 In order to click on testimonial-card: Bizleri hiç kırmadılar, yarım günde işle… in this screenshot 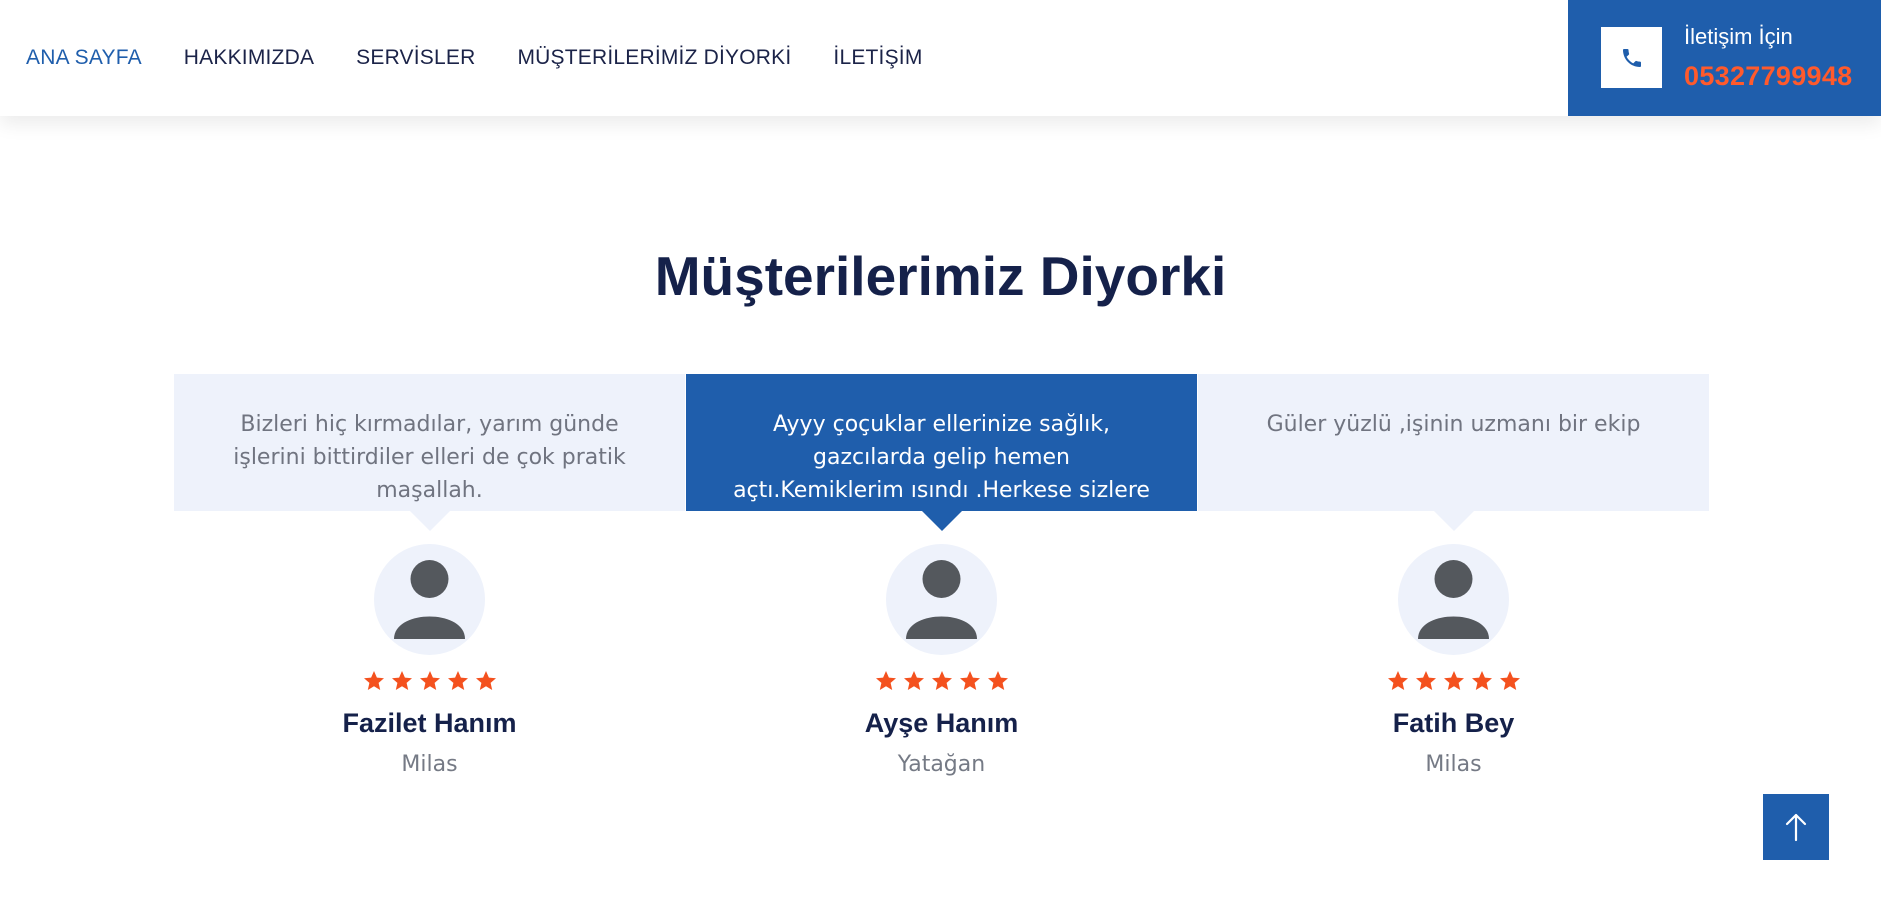, I will do `click(429, 575)`.